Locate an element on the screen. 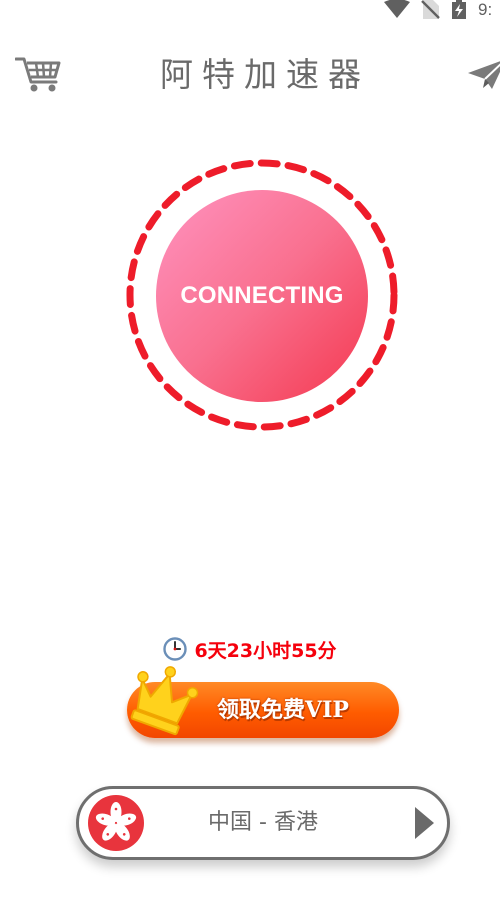  server-selector: 中国 - 香港 is located at coordinates (263, 823).